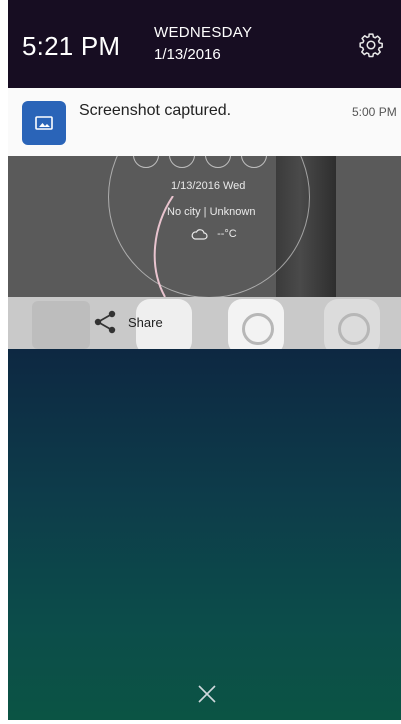 Image resolution: width=401 pixels, height=724 pixels. What do you see at coordinates (187, 54) in the screenshot?
I see `date-text: 1/13/2016` at bounding box center [187, 54].